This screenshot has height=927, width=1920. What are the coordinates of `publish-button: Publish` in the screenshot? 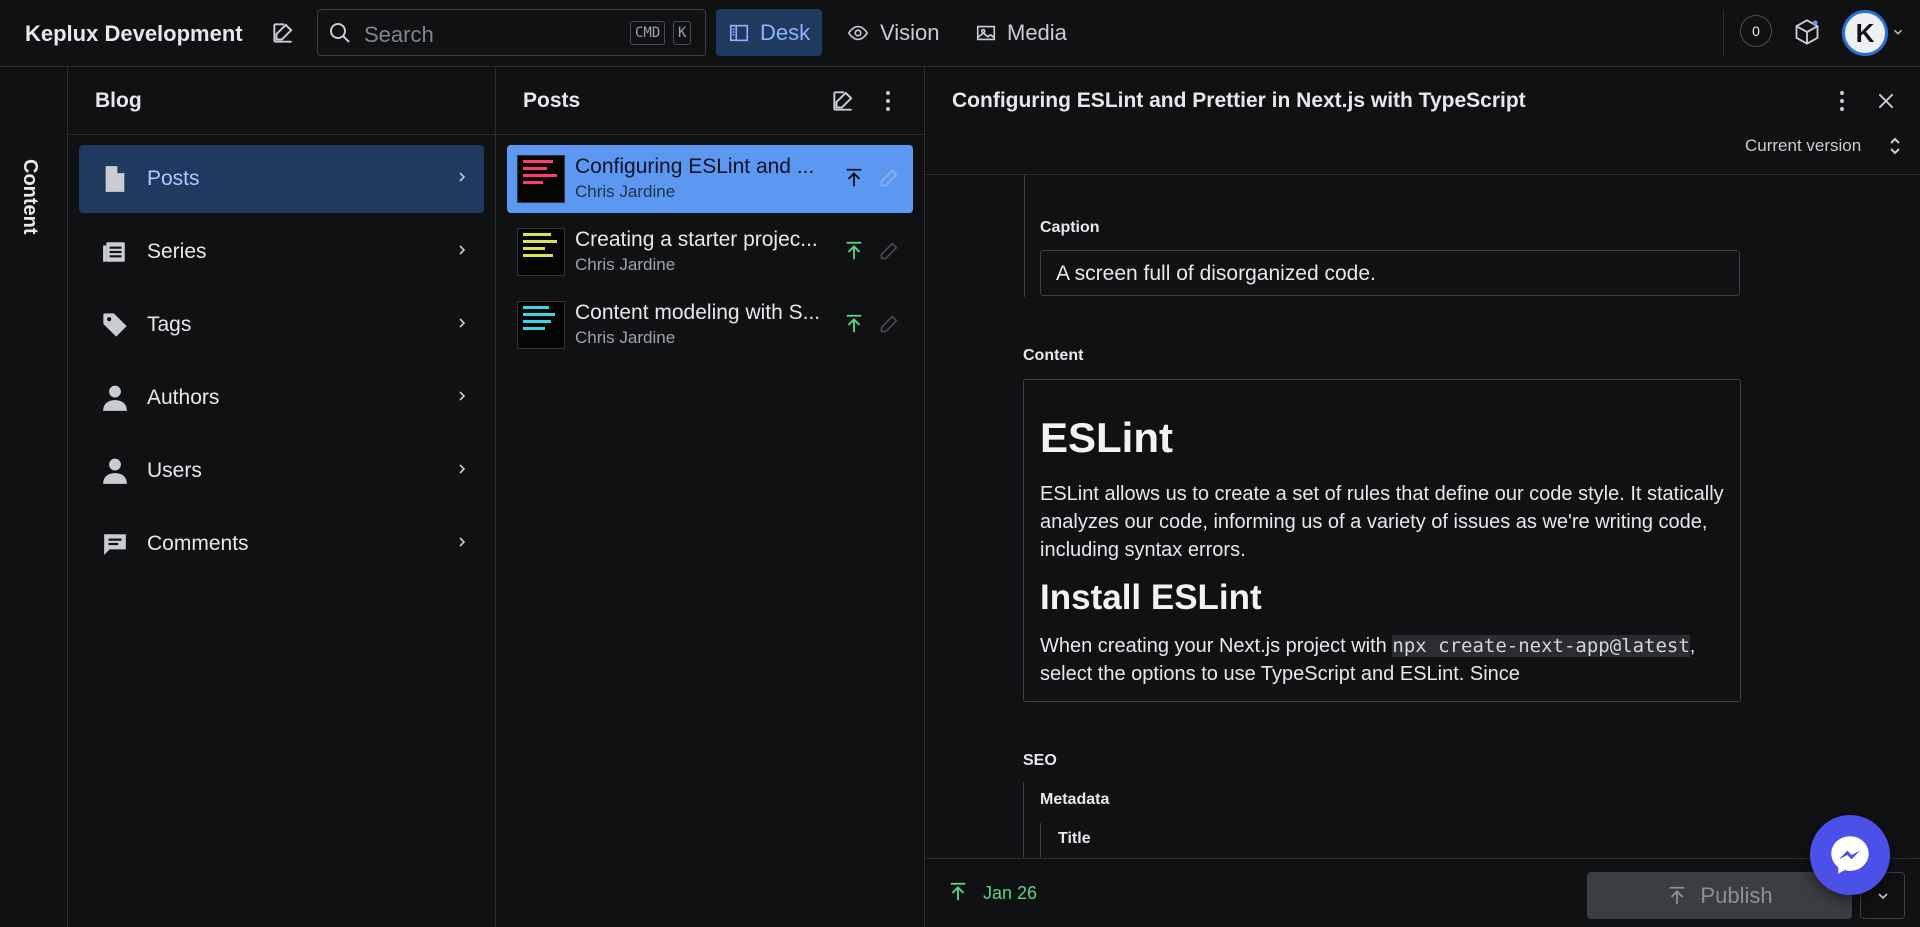 It's located at (1719, 895).